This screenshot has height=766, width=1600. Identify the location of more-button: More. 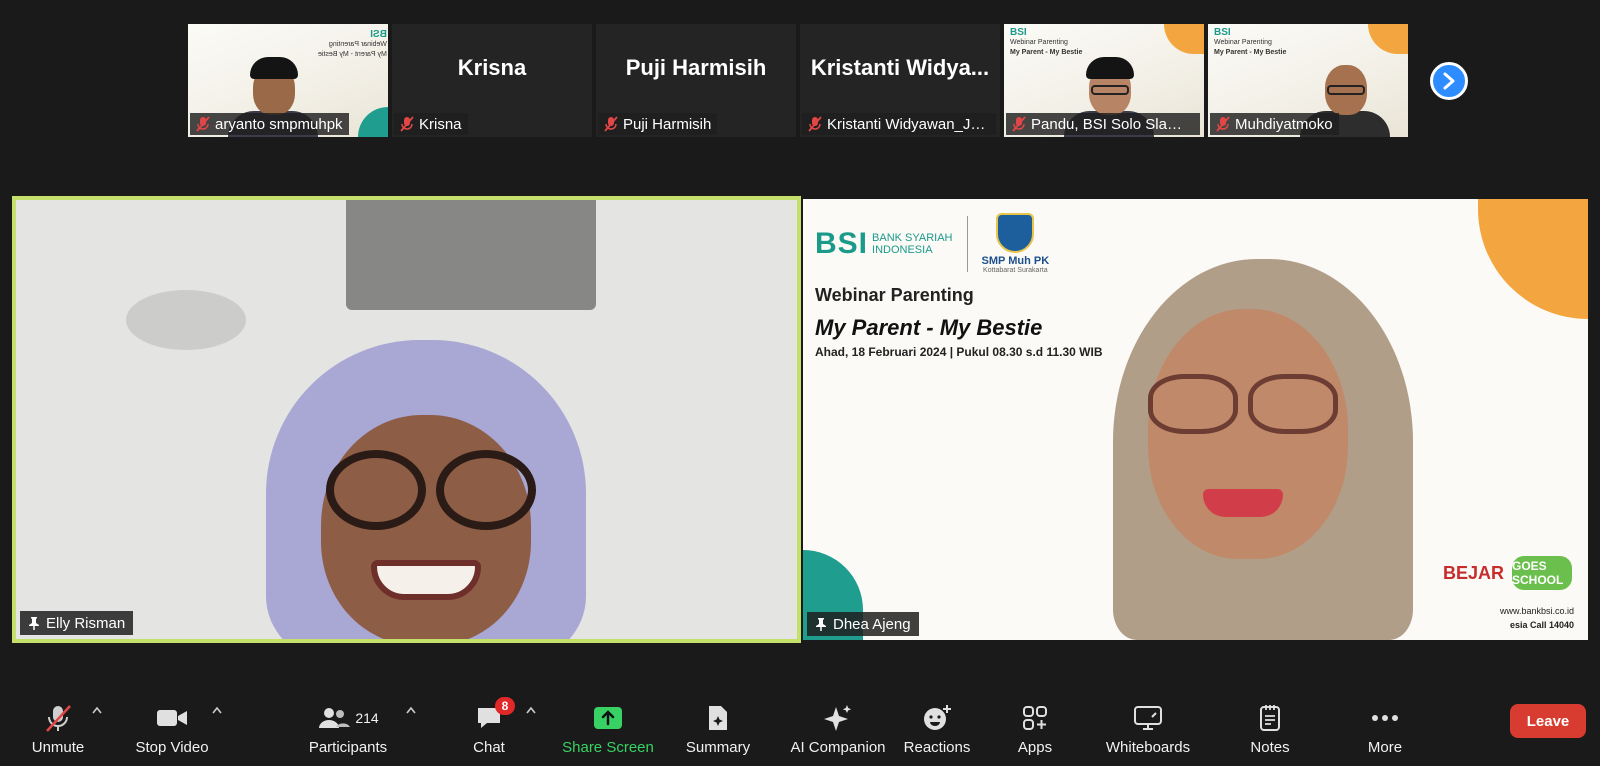
(1385, 723).